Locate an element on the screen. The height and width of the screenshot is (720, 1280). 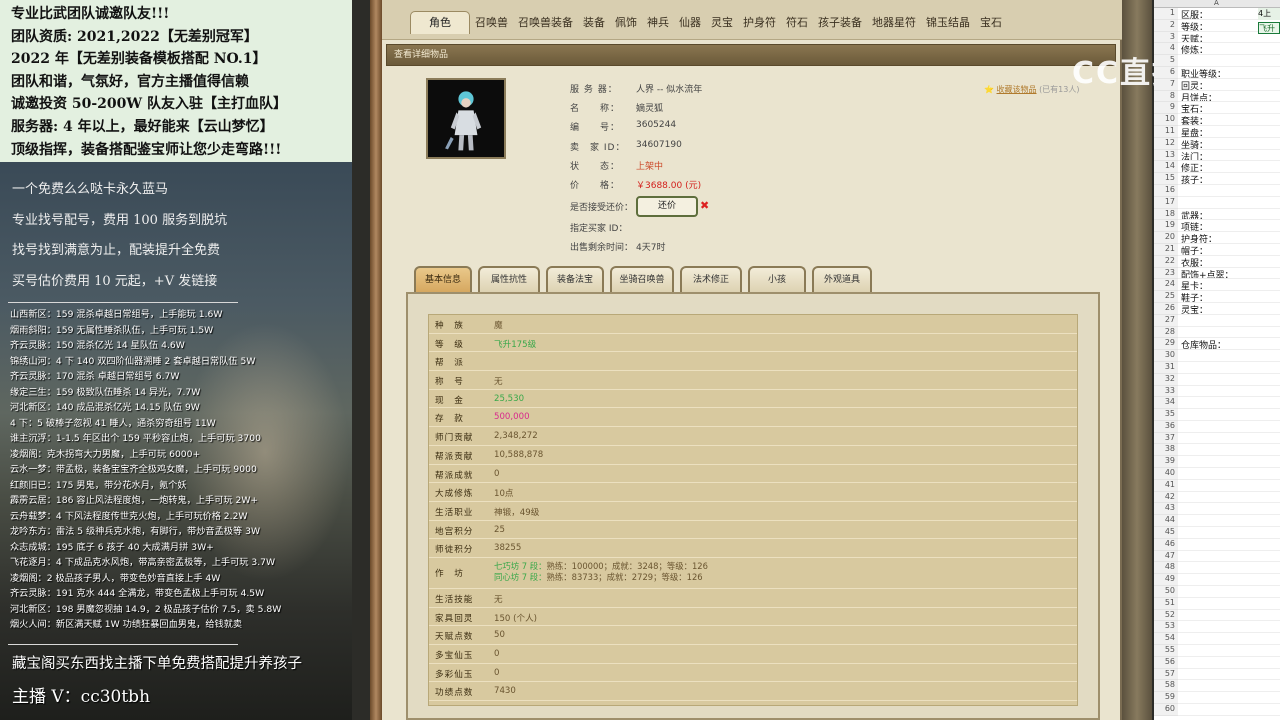
row-number: 19 is located at coordinates (1166, 226).